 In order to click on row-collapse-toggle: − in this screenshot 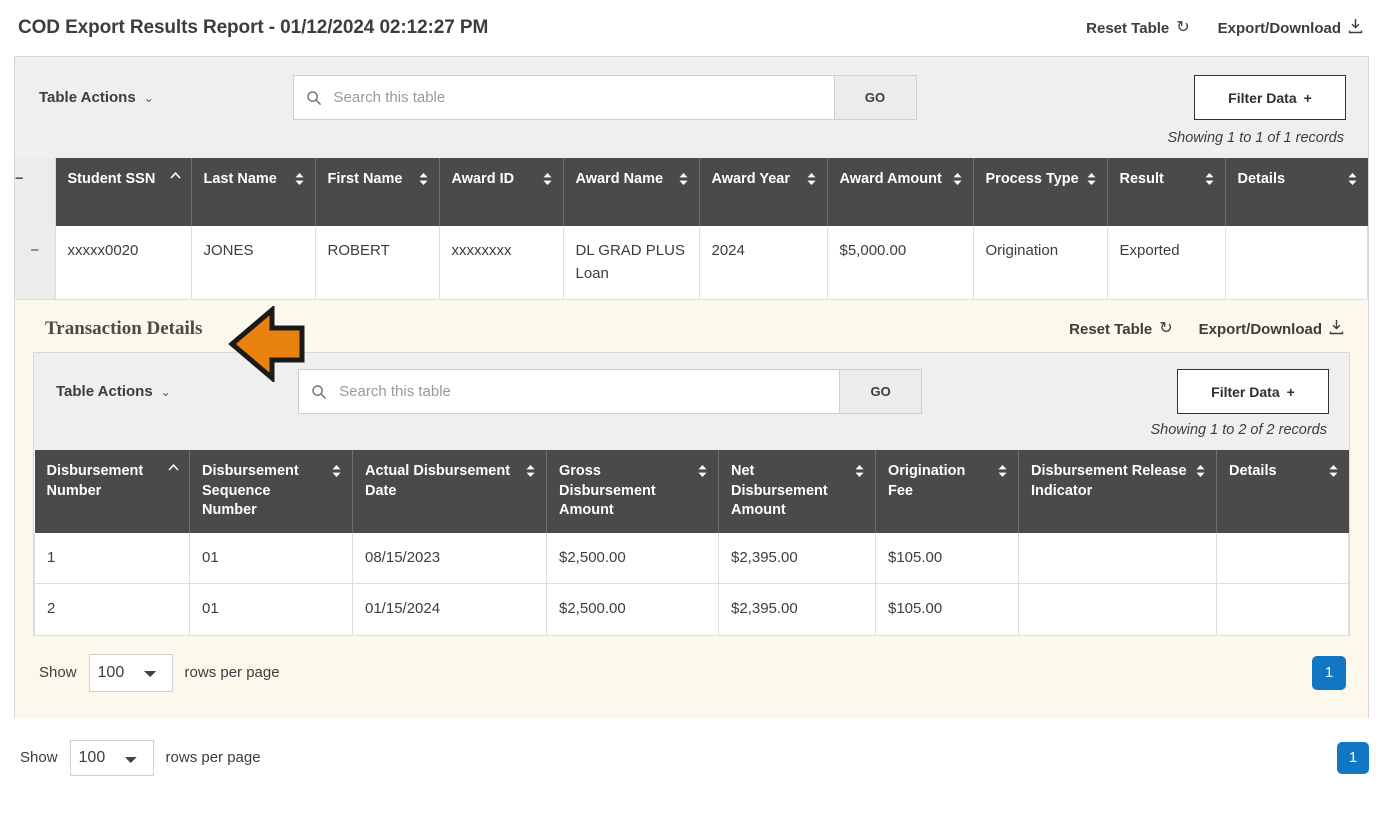, I will do `click(35, 263)`.